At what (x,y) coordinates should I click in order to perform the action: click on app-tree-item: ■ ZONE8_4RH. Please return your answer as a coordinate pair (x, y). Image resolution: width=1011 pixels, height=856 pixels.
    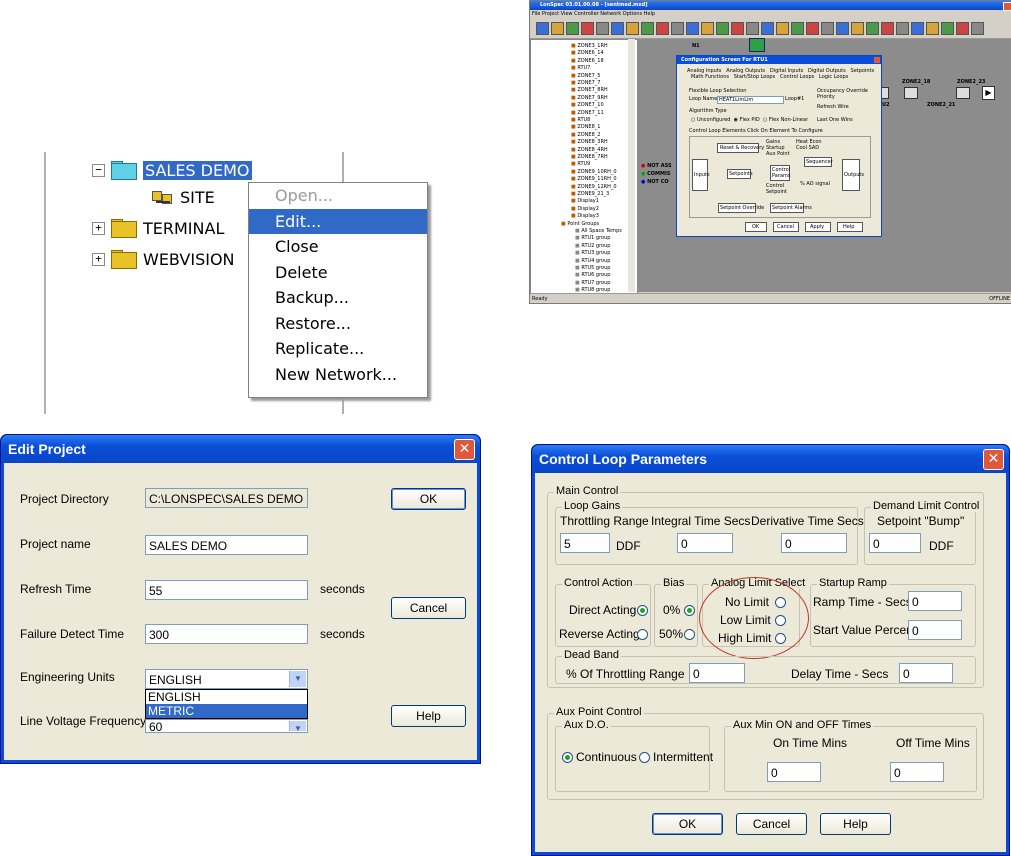
    Looking at the image, I should click on (589, 150).